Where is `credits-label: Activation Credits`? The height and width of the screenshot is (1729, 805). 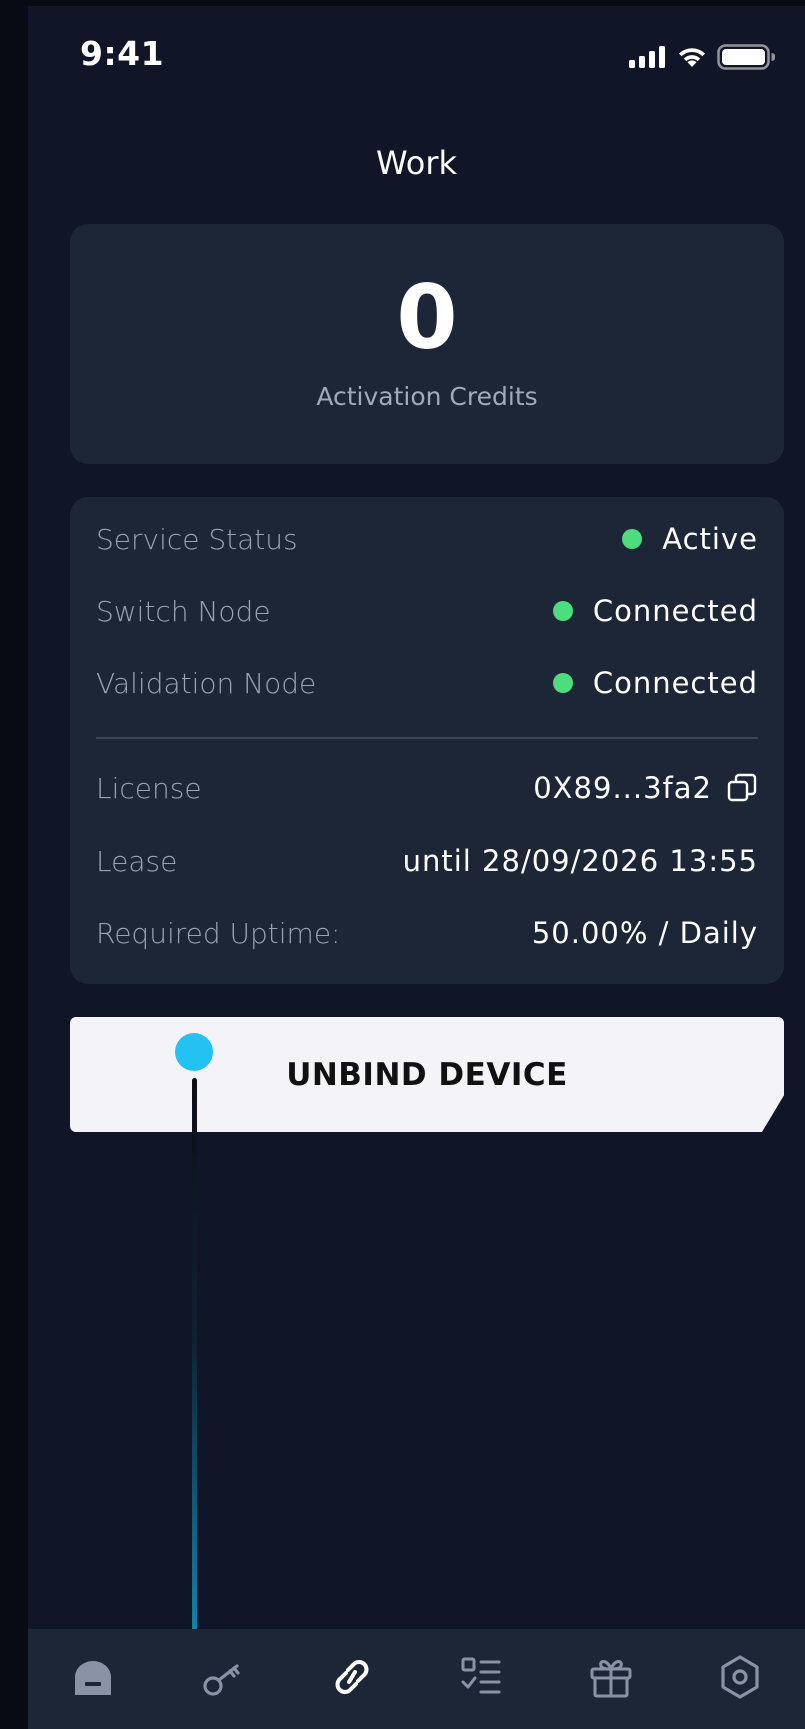 credits-label: Activation Credits is located at coordinates (427, 396).